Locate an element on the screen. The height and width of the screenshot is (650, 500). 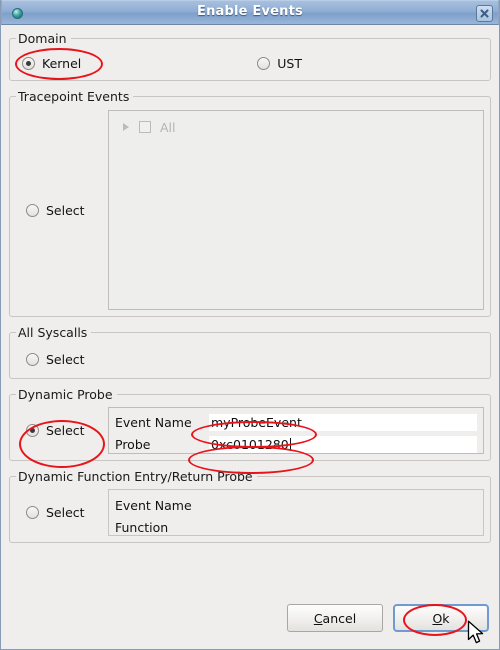
checkbox-unchecked-icon is located at coordinates (145, 127).